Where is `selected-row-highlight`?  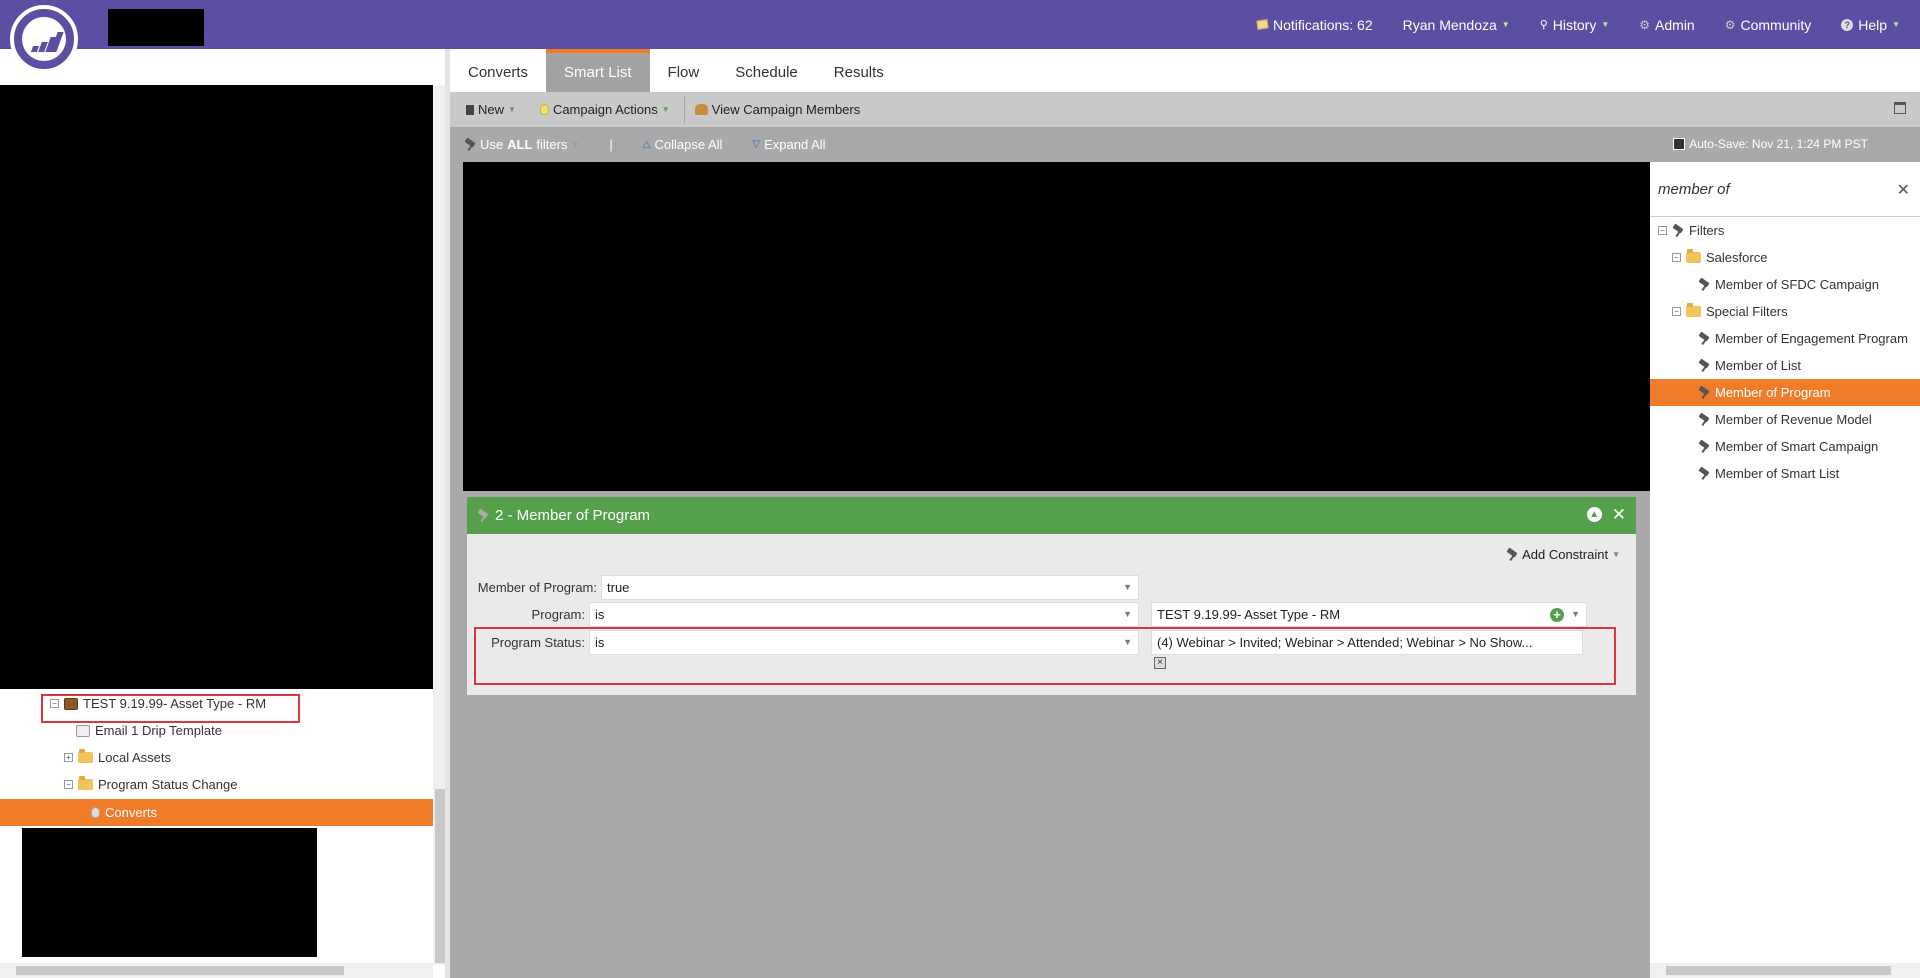 selected-row-highlight is located at coordinates (216, 812).